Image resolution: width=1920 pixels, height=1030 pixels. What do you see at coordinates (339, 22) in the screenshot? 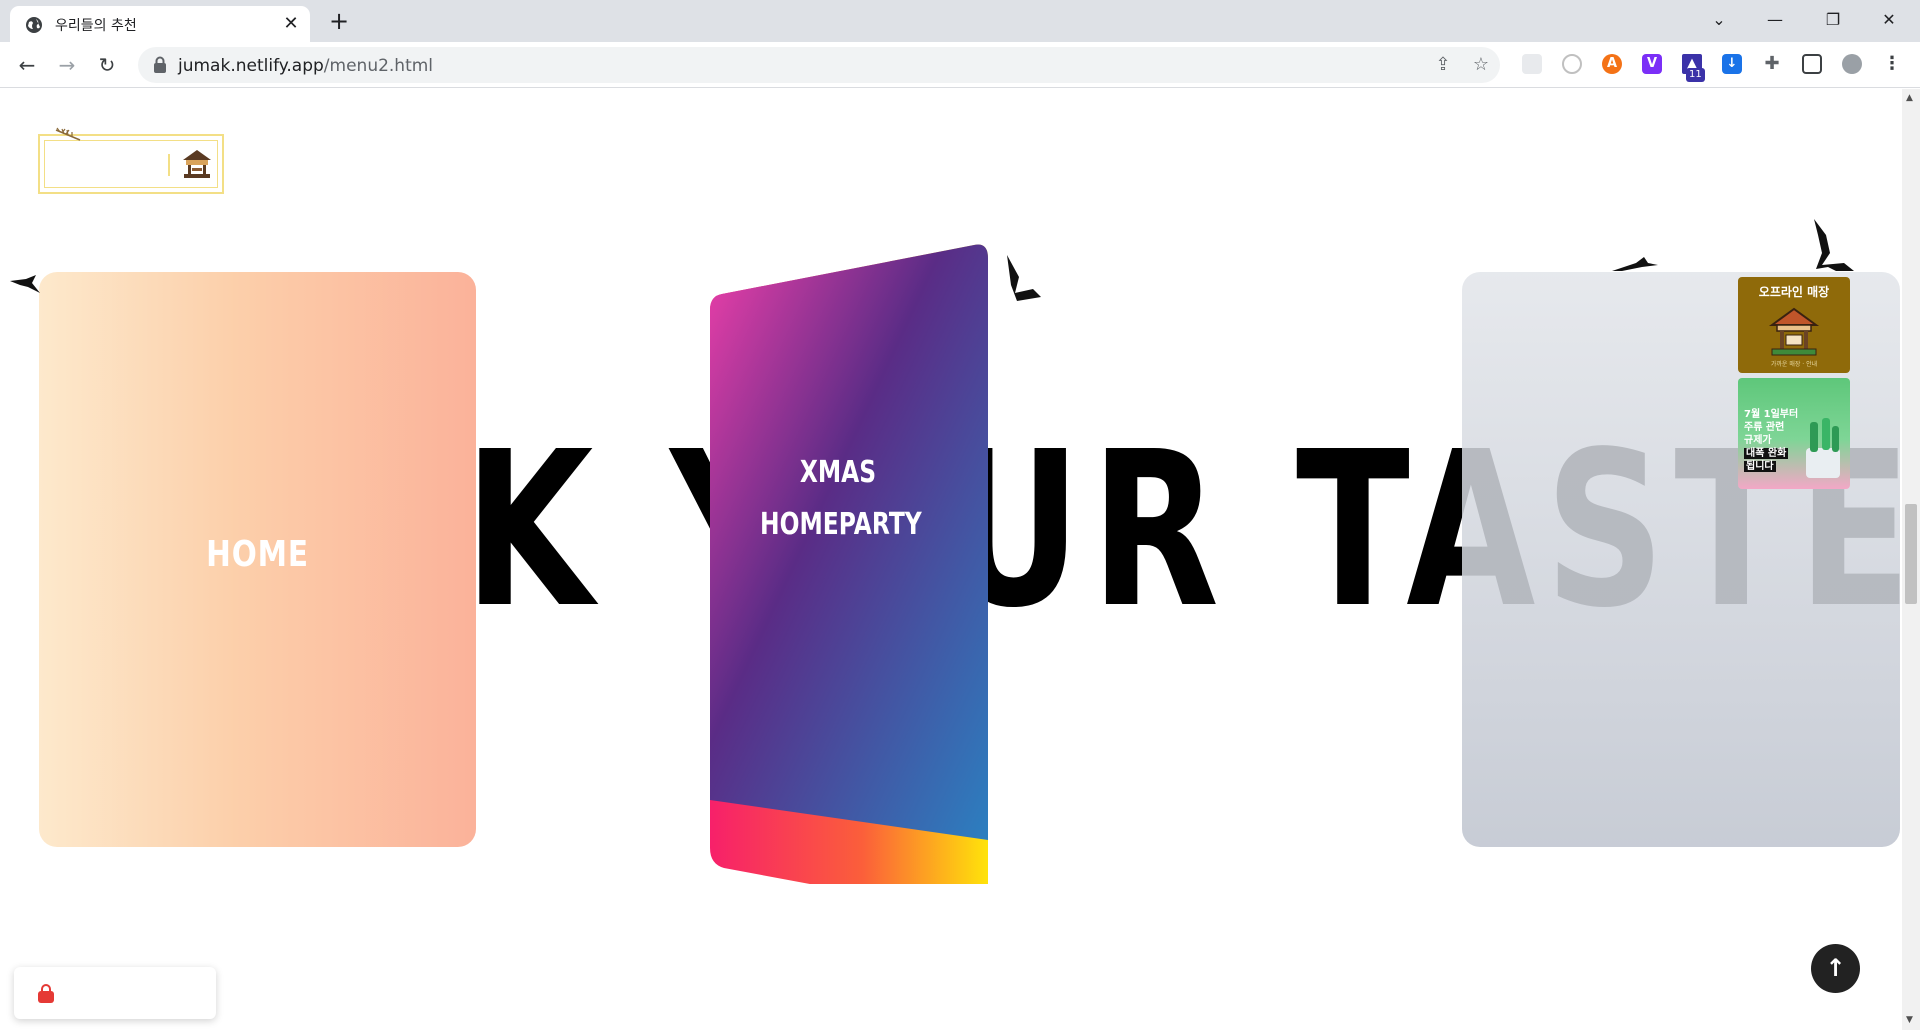
I see `new-tab-button: +` at bounding box center [339, 22].